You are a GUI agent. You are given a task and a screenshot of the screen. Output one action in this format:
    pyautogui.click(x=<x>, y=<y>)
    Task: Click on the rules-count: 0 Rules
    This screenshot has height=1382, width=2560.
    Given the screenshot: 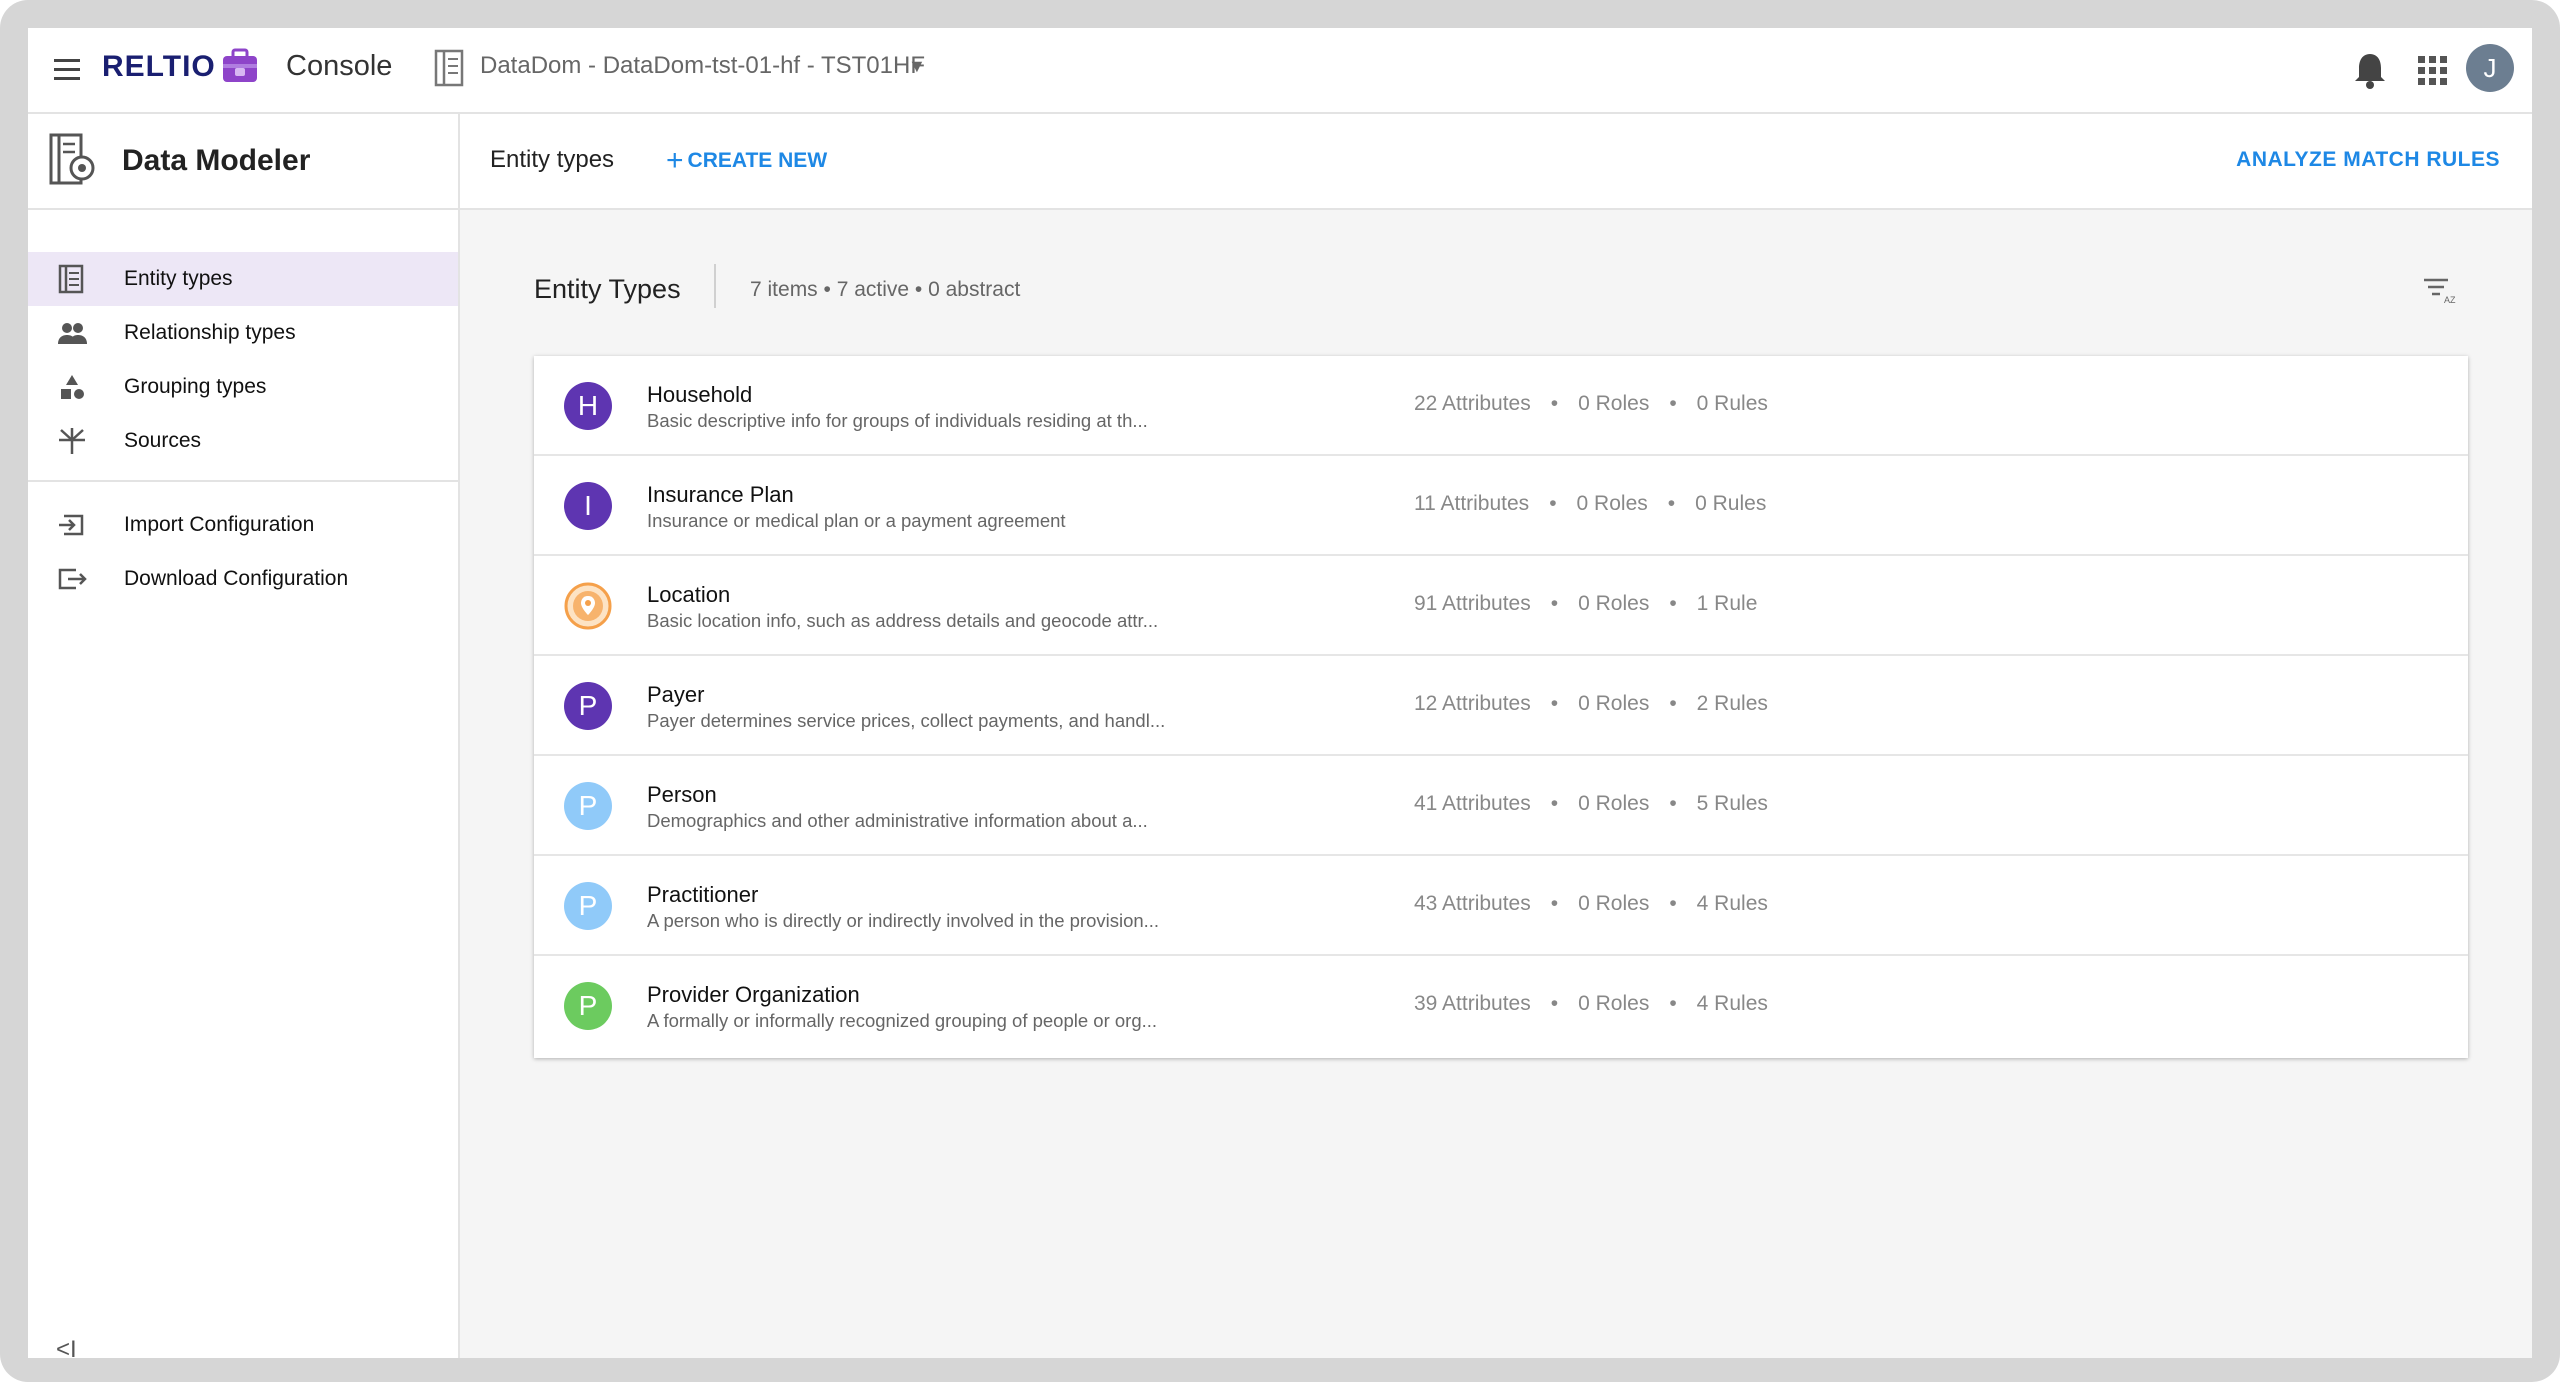 What is the action you would take?
    pyautogui.click(x=1731, y=503)
    